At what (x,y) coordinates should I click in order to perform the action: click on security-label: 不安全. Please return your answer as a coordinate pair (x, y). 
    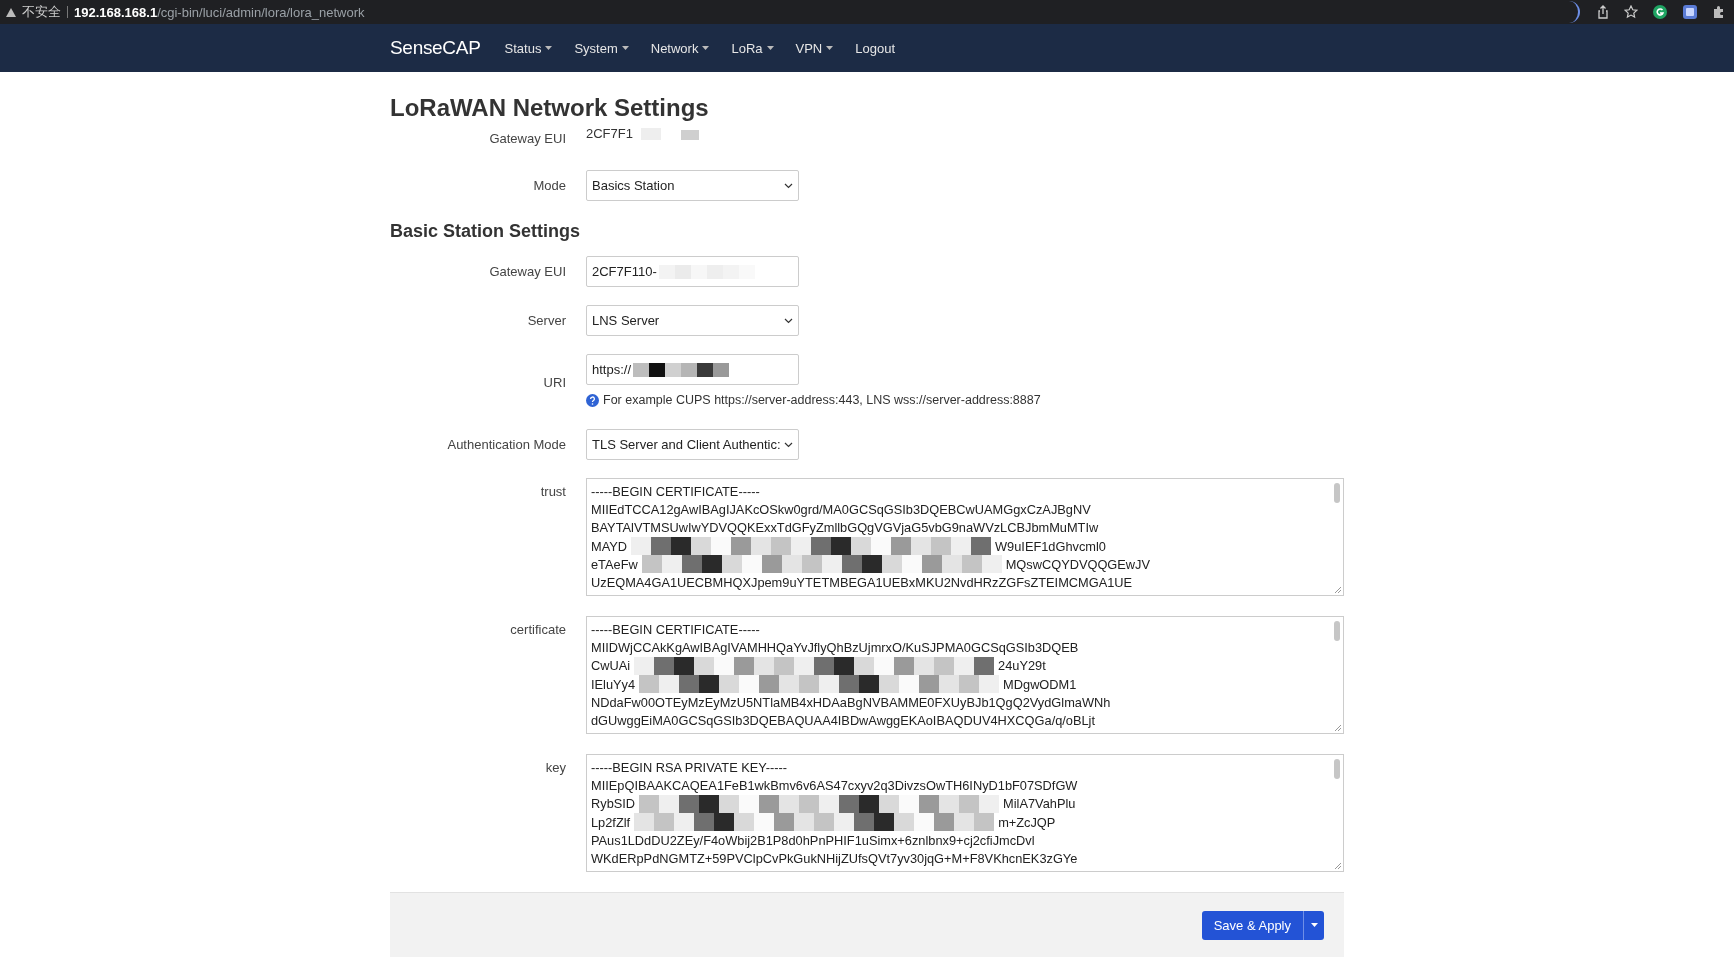
    Looking at the image, I should click on (45, 12).